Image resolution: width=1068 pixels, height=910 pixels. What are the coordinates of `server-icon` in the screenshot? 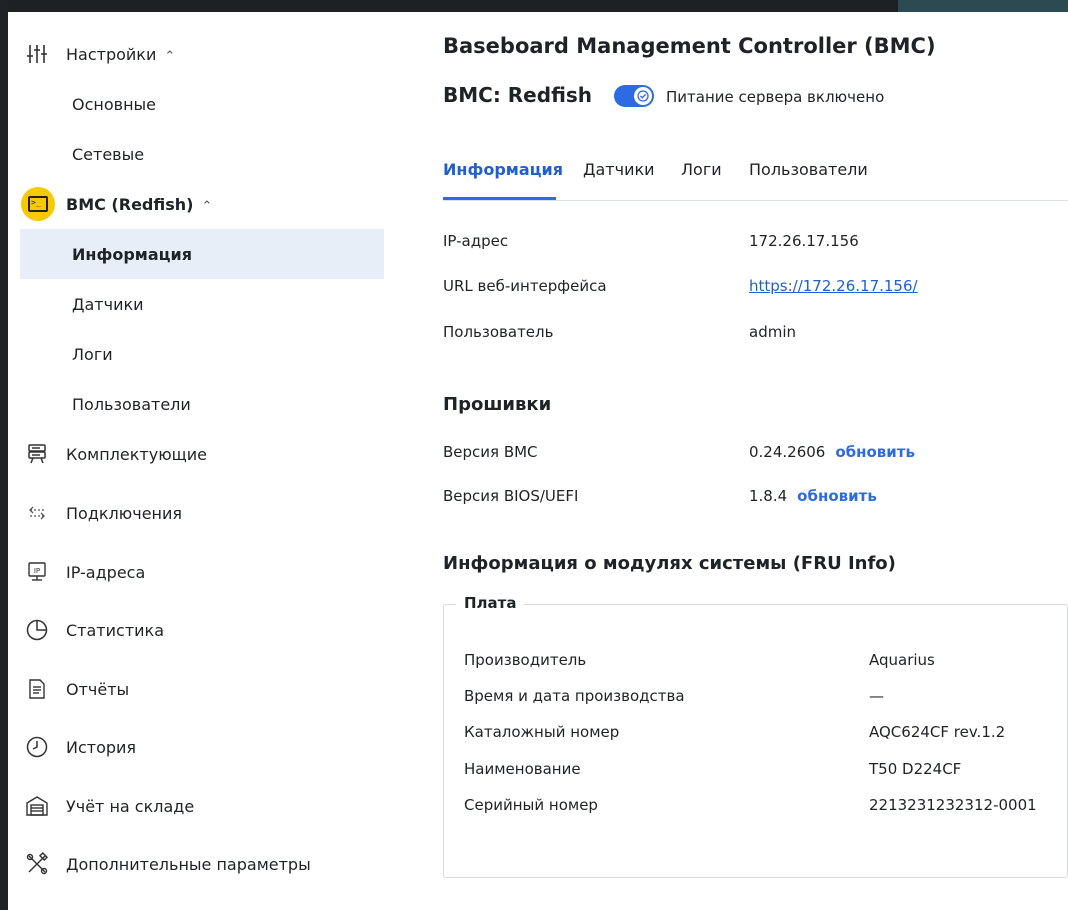 It's located at (37, 454).